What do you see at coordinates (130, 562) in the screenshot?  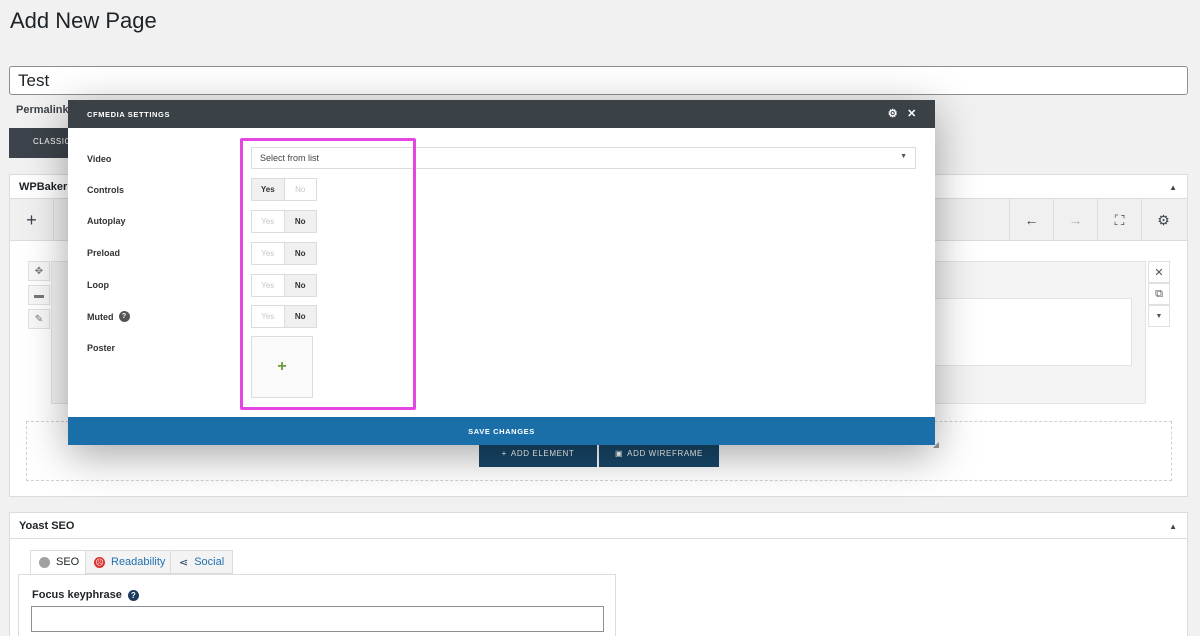 I see `tab-readability: ☹ Readability` at bounding box center [130, 562].